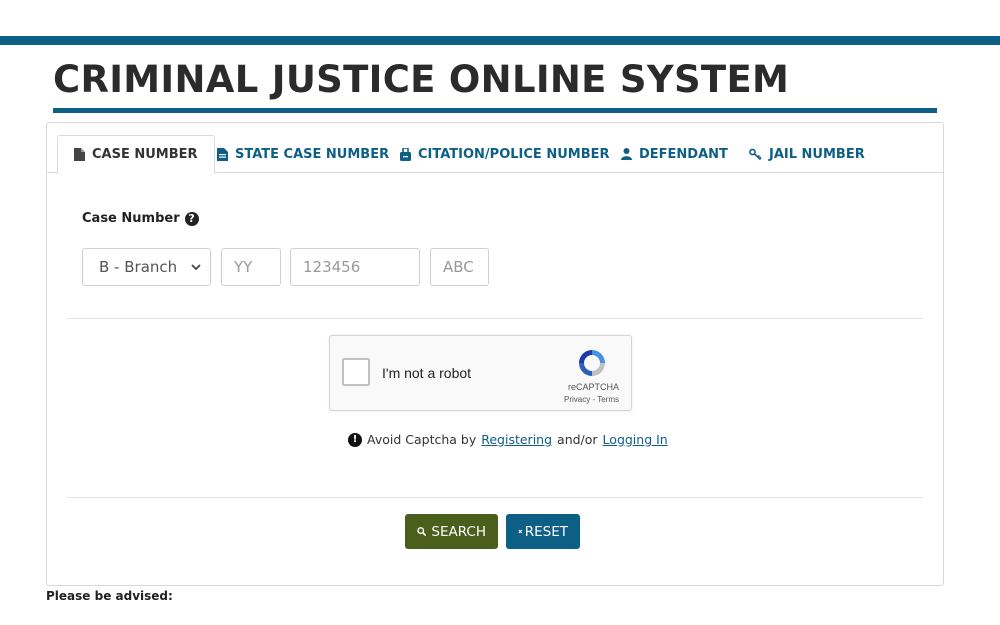 The image size is (1000, 625). I want to click on search-button-label: SEARCH, so click(458, 531).